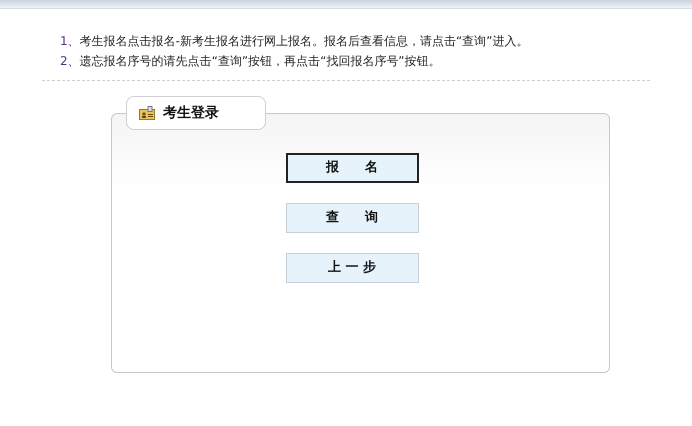 Image resolution: width=692 pixels, height=426 pixels. I want to click on panel-title: 考生登录, so click(191, 113).